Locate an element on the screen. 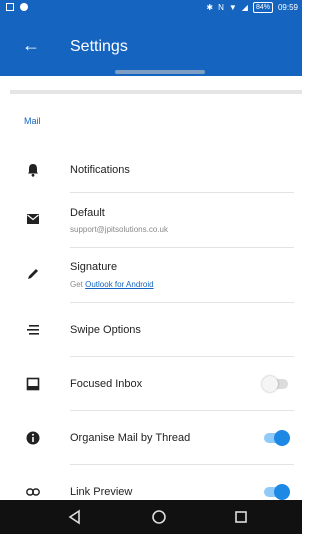 The width and height of the screenshot is (320, 534). clock: 09:59 is located at coordinates (287, 7).